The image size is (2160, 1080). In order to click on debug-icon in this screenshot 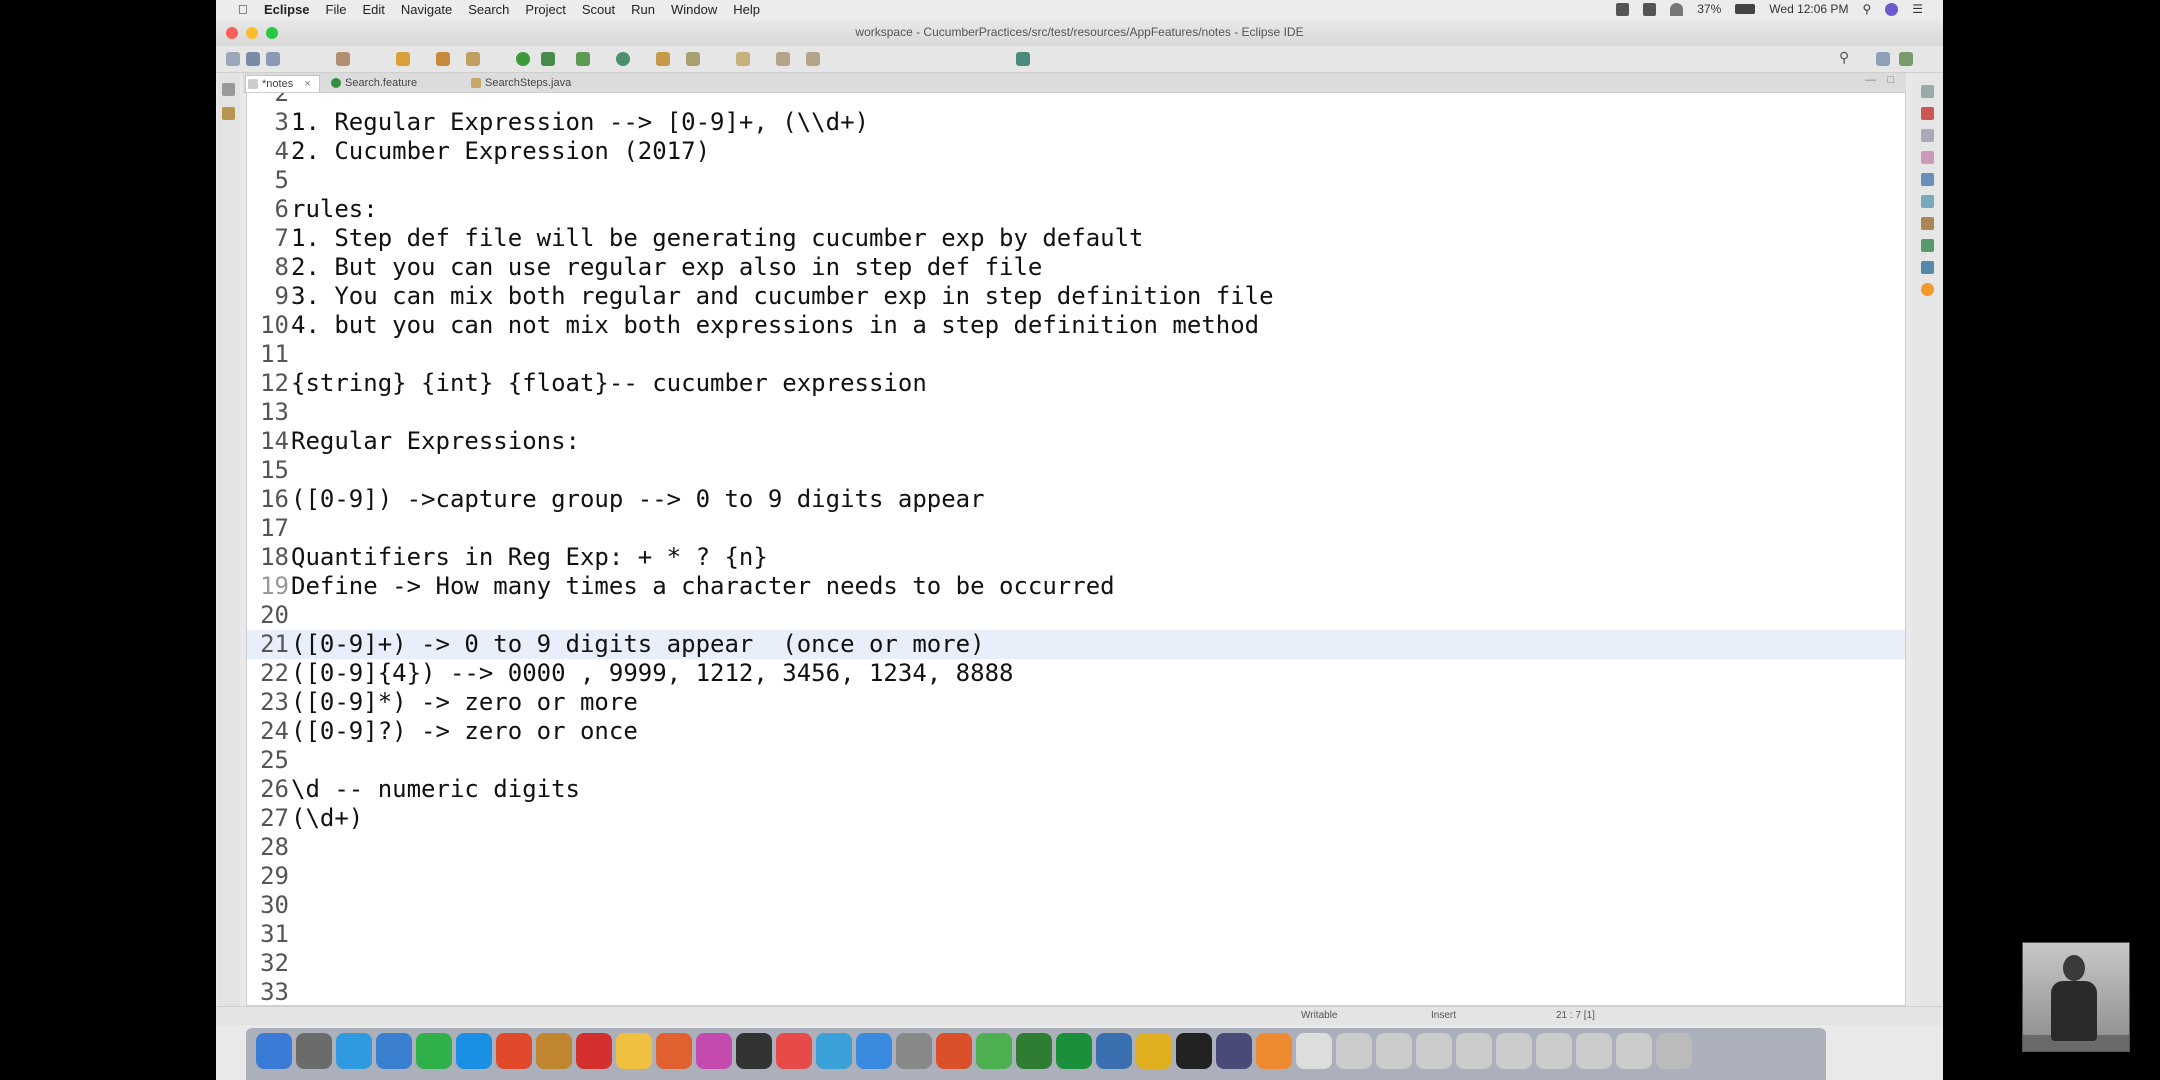, I will do `click(343, 59)`.